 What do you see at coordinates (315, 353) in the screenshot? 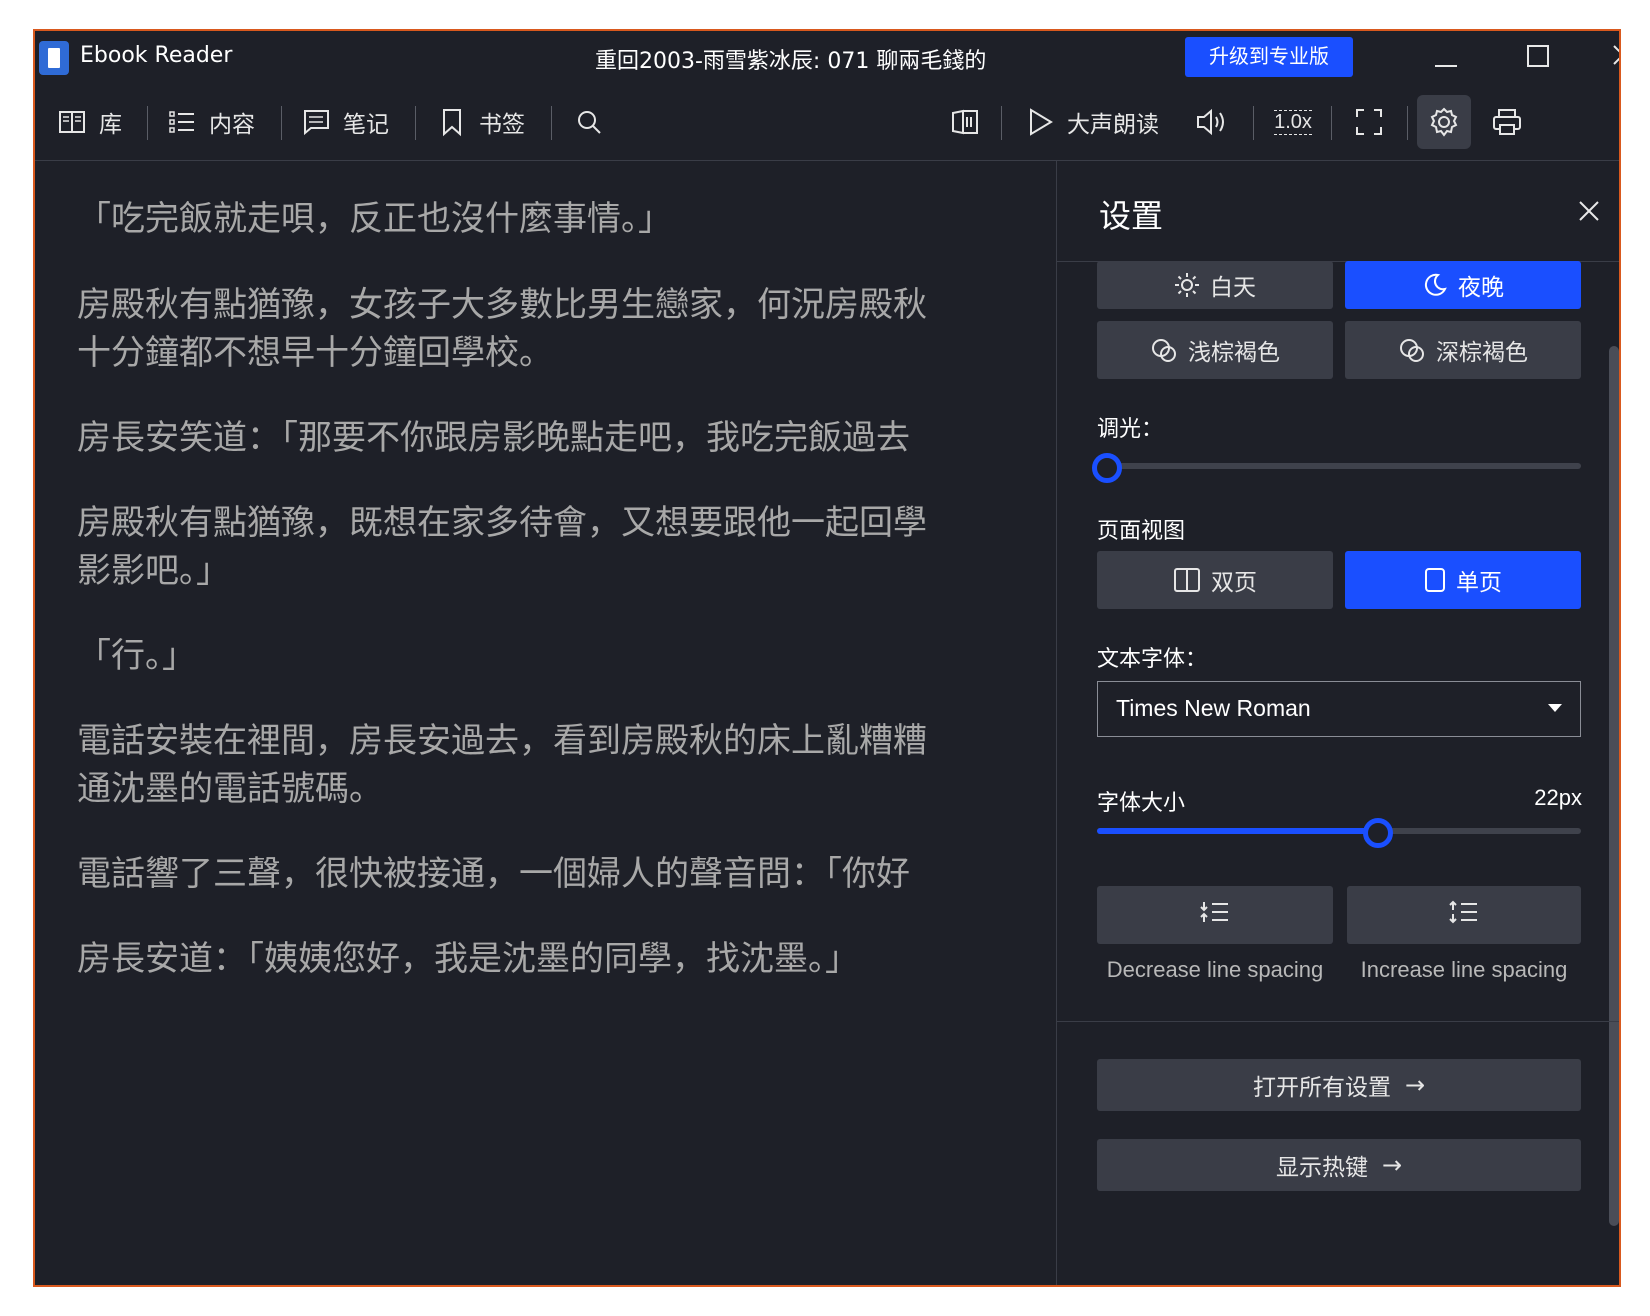
I see `text-paragraph: 十分鐘都不想早十分鐘回學校。` at bounding box center [315, 353].